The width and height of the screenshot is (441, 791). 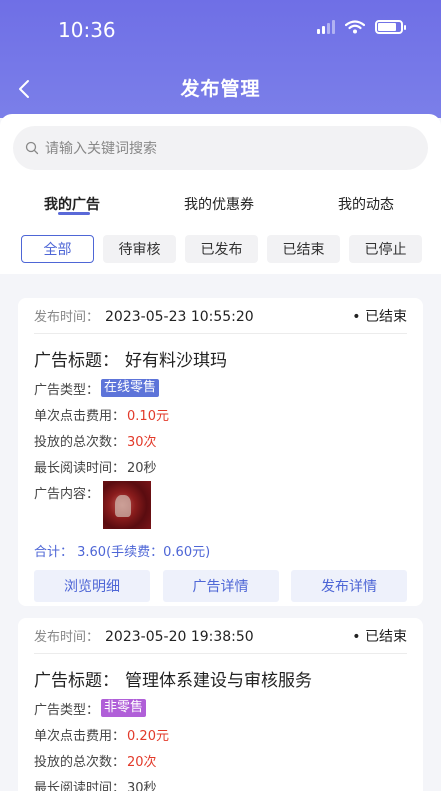 What do you see at coordinates (148, 736) in the screenshot?
I see `click-cost: 0.20元` at bounding box center [148, 736].